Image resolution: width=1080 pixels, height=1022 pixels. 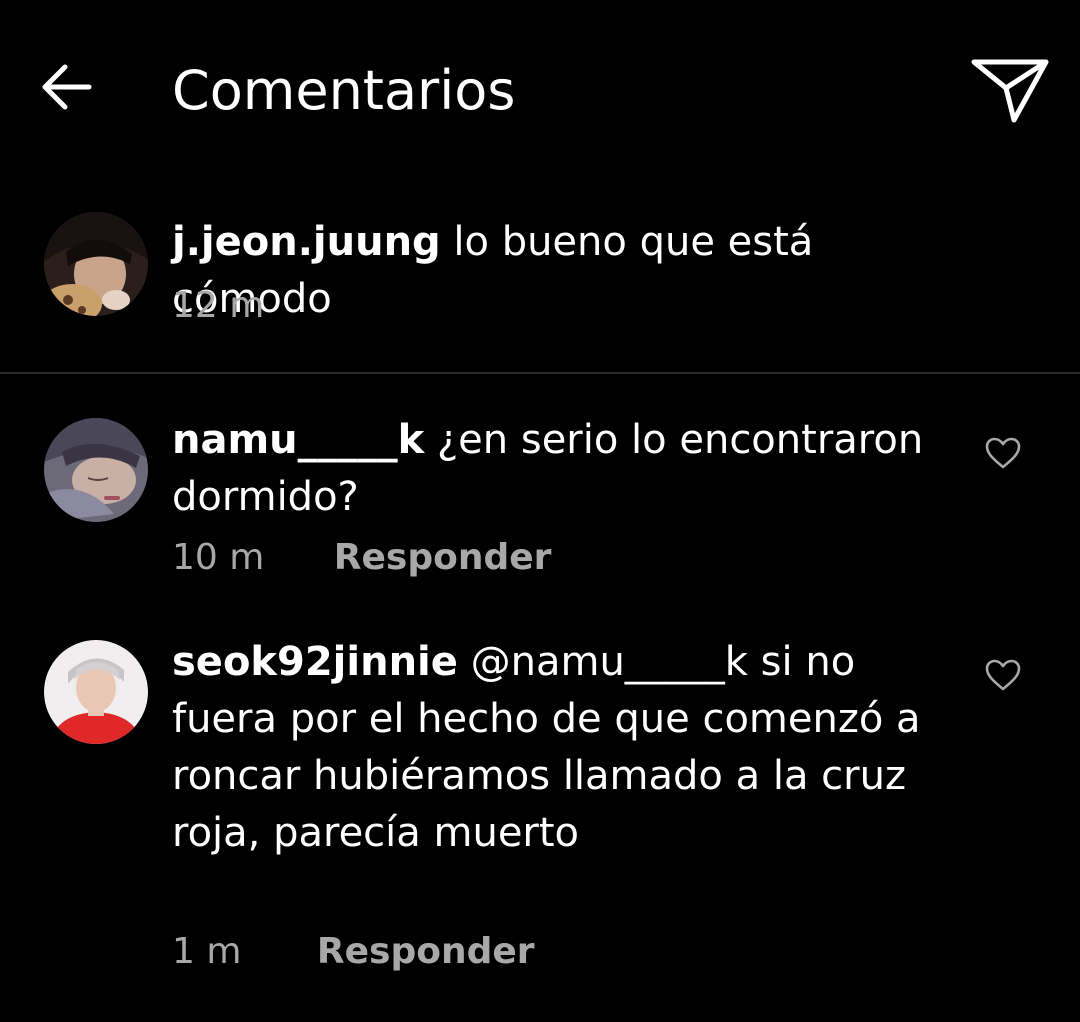 I want to click on comment-meta: 1 m Responder, so click(x=353, y=952).